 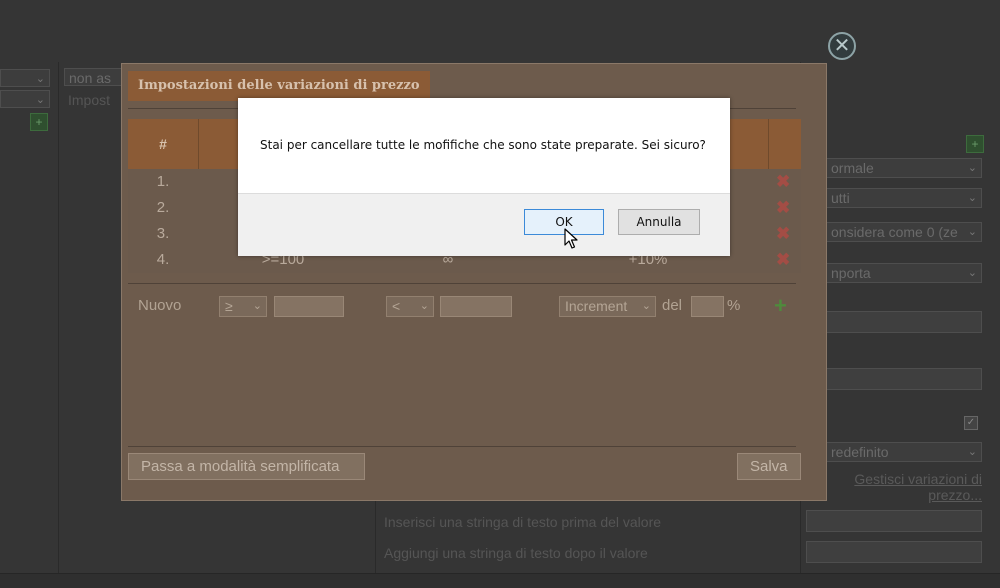 I want to click on from-operator-select: ≥ ⌄, so click(x=243, y=306).